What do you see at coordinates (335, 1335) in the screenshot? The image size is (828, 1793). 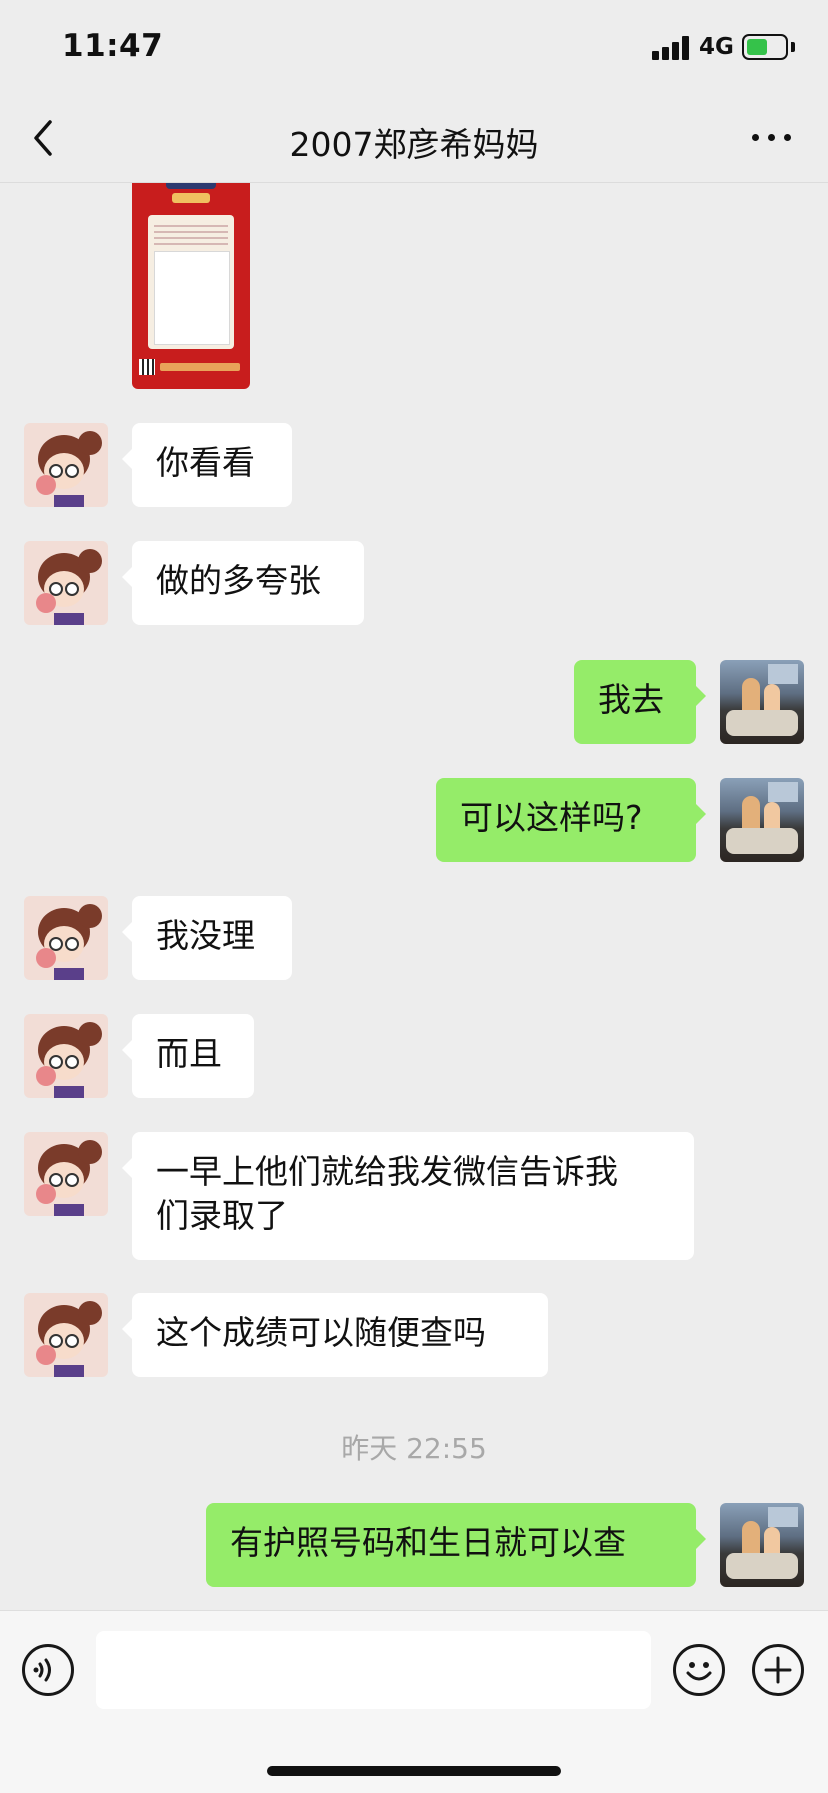 I see `message-bubble: 这个成绩可以随便查吗` at bounding box center [335, 1335].